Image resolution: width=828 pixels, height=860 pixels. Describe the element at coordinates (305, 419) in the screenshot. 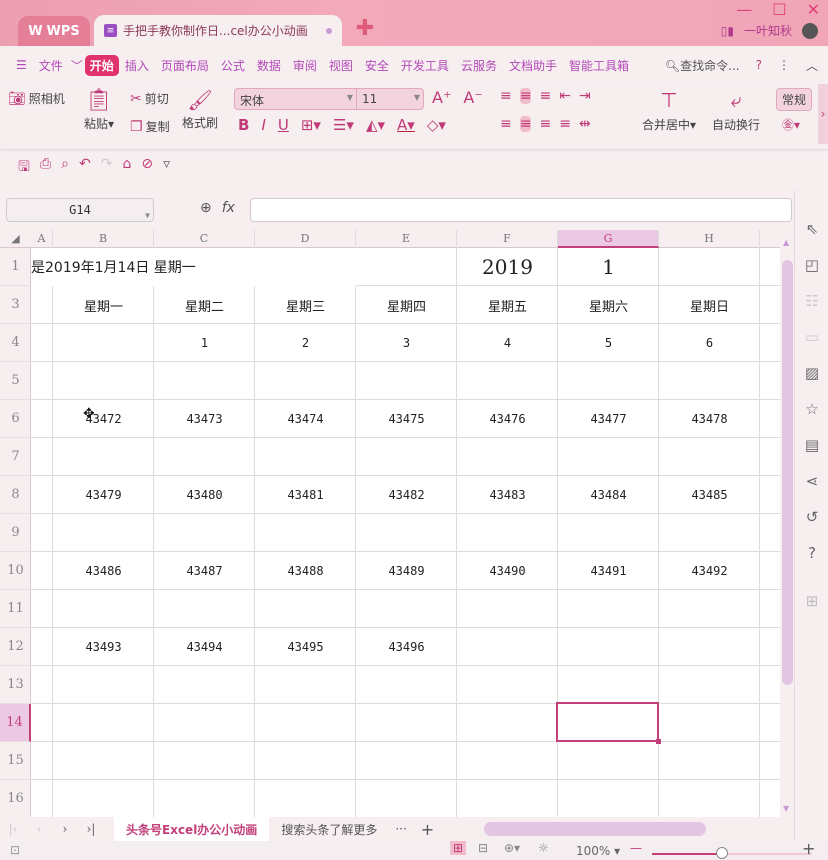

I see `cell-value: 43474` at that location.